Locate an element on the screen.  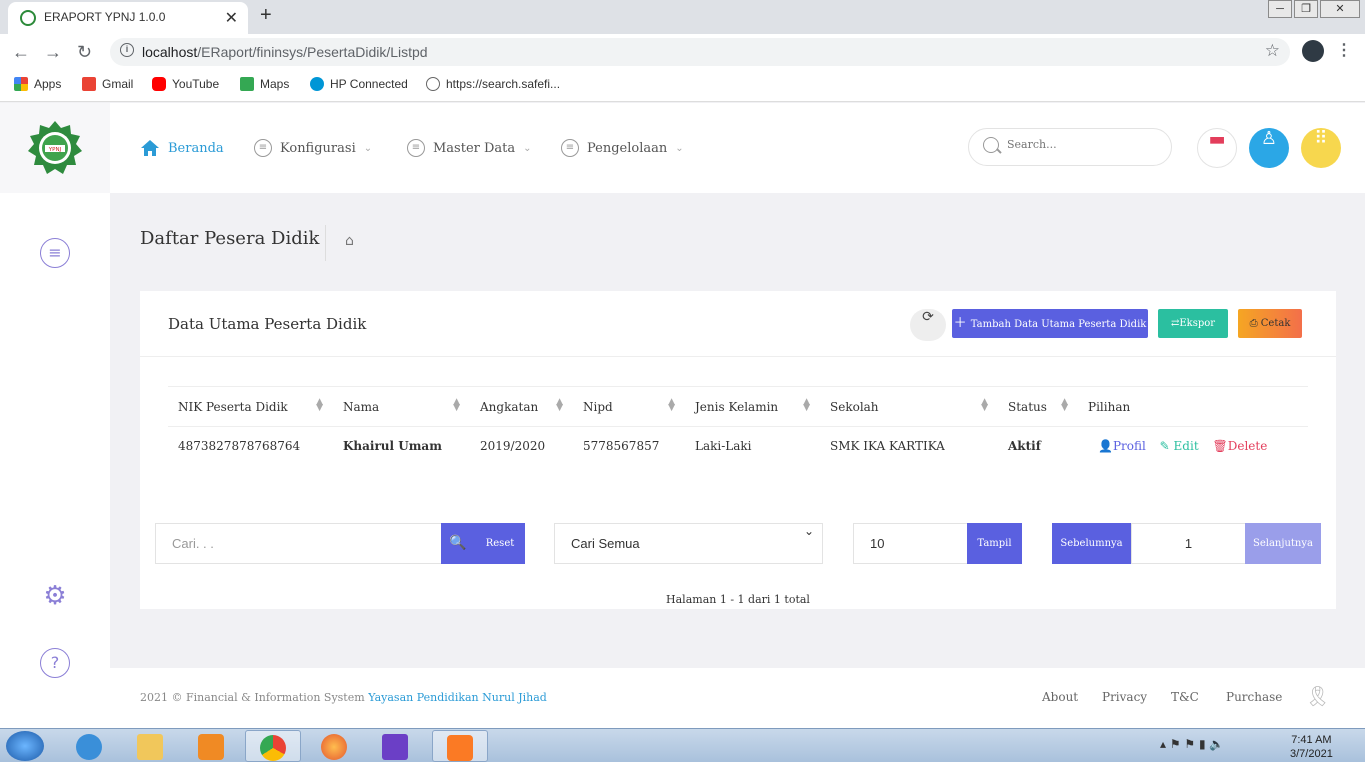
taskbar-firefox is located at coordinates (335, 746).